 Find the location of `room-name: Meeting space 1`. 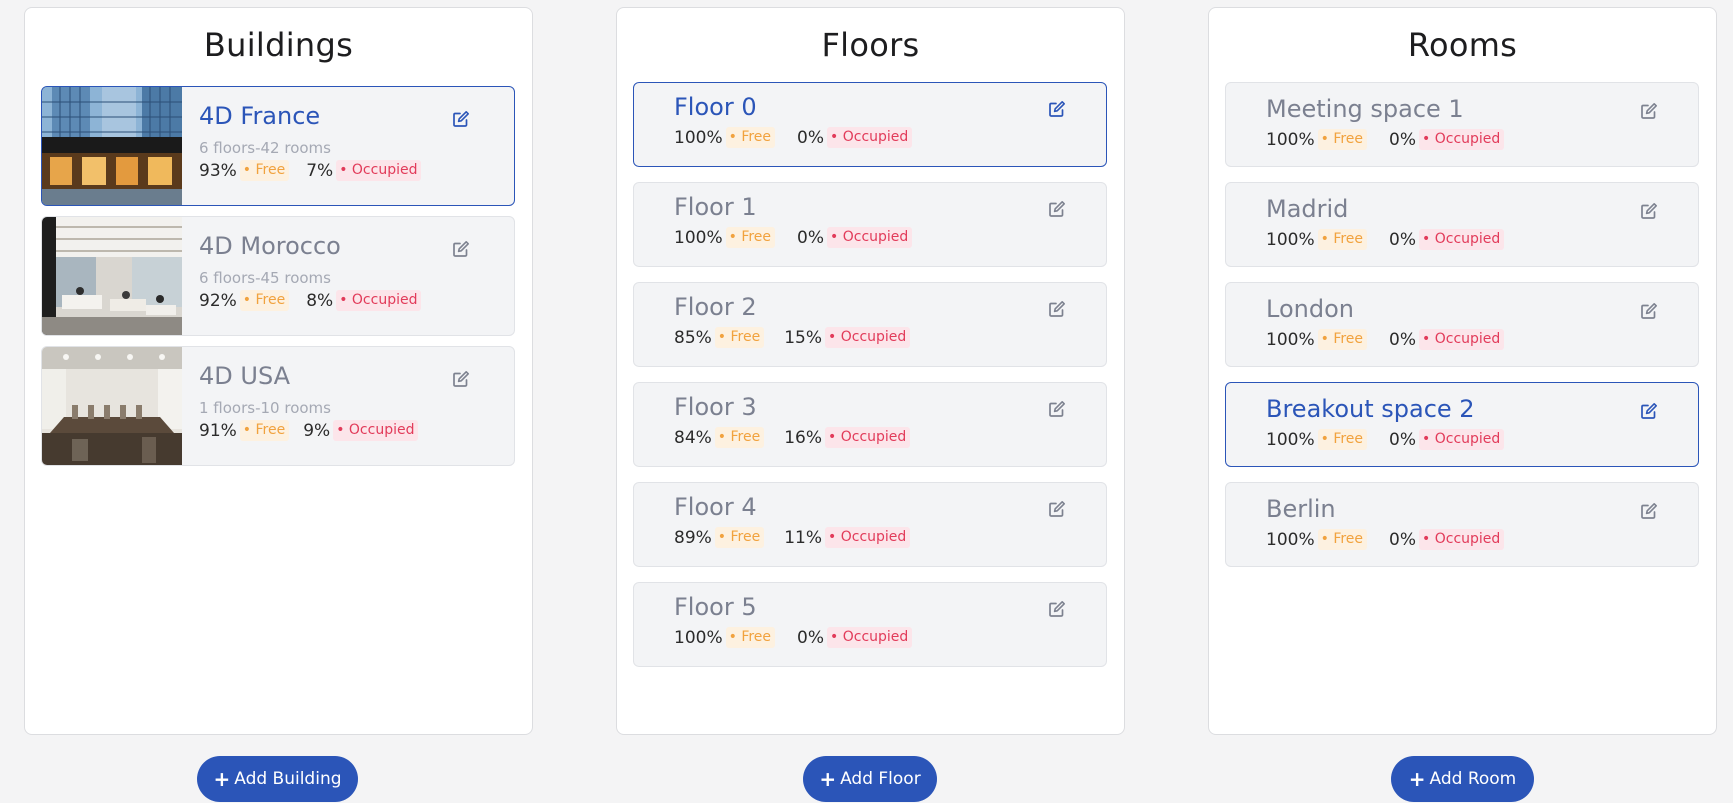

room-name: Meeting space 1 is located at coordinates (1365, 109).